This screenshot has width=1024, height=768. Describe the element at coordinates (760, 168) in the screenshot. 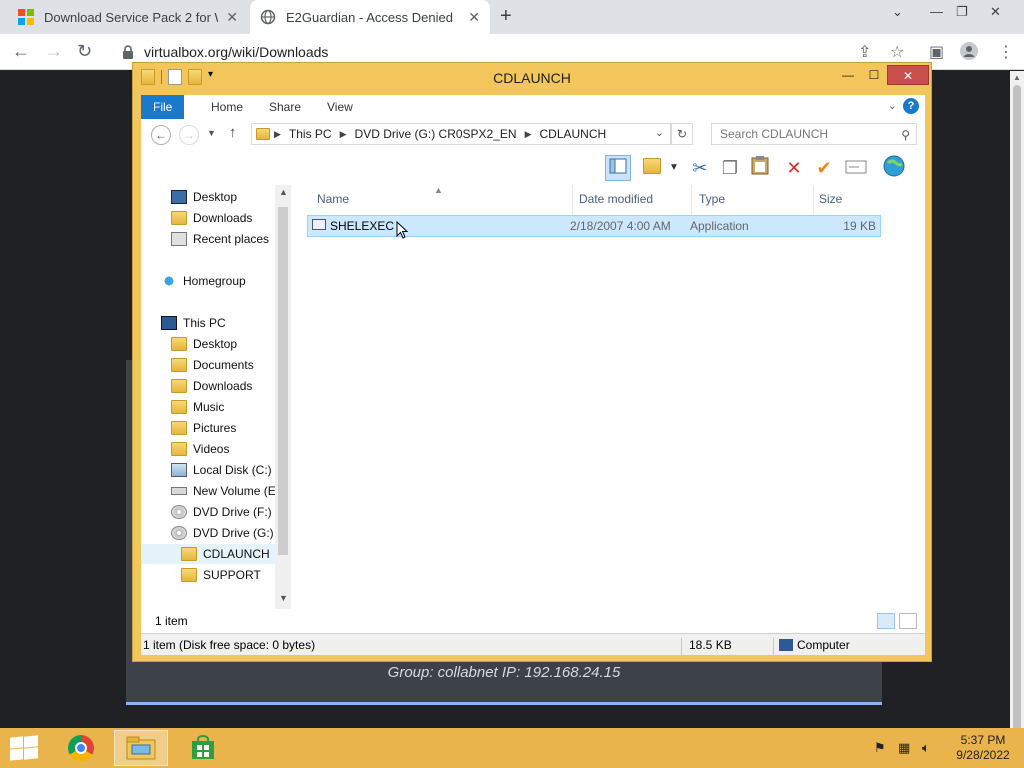

I see `paste-clipboard-icon` at that location.